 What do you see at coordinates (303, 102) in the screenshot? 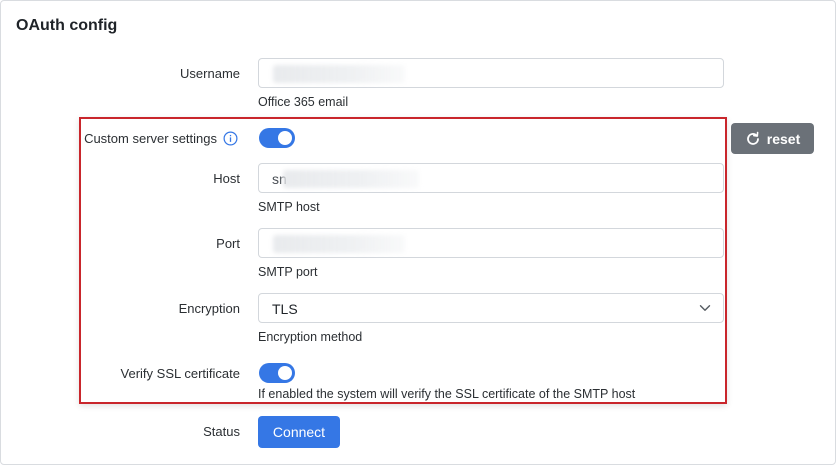
I see `username-help: Office 365 email` at bounding box center [303, 102].